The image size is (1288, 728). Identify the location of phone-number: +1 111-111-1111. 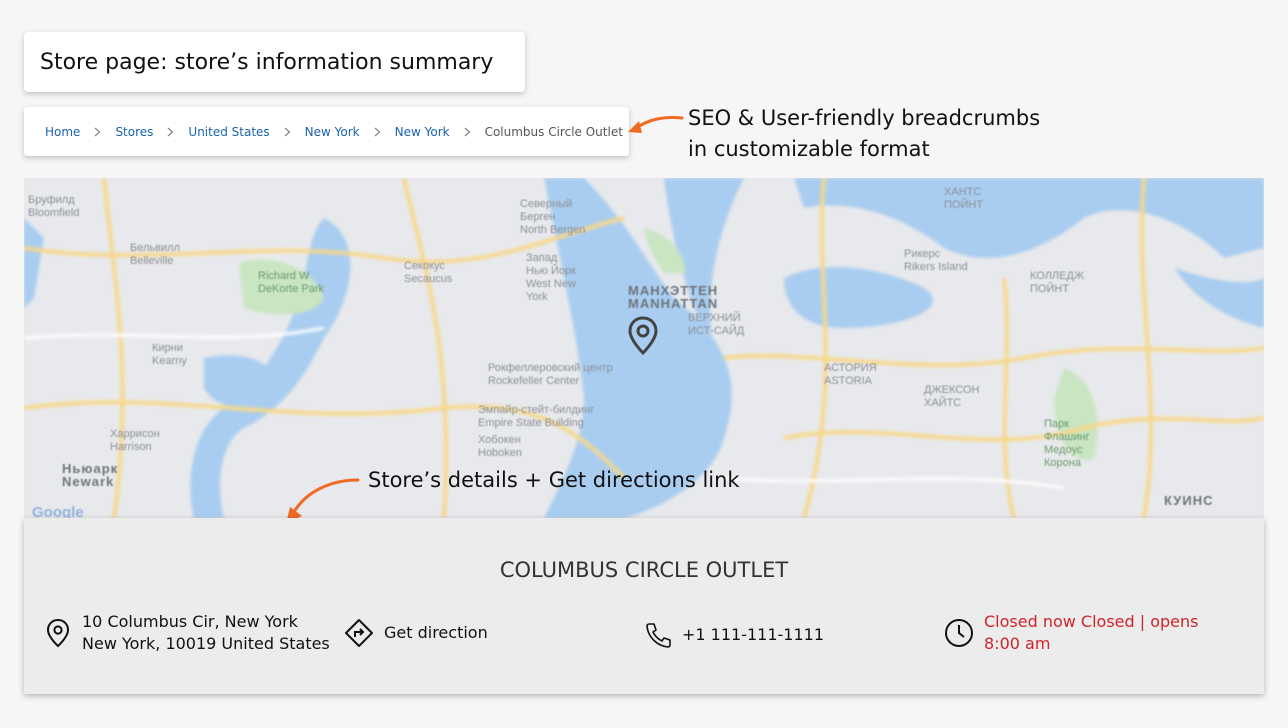
(753, 635).